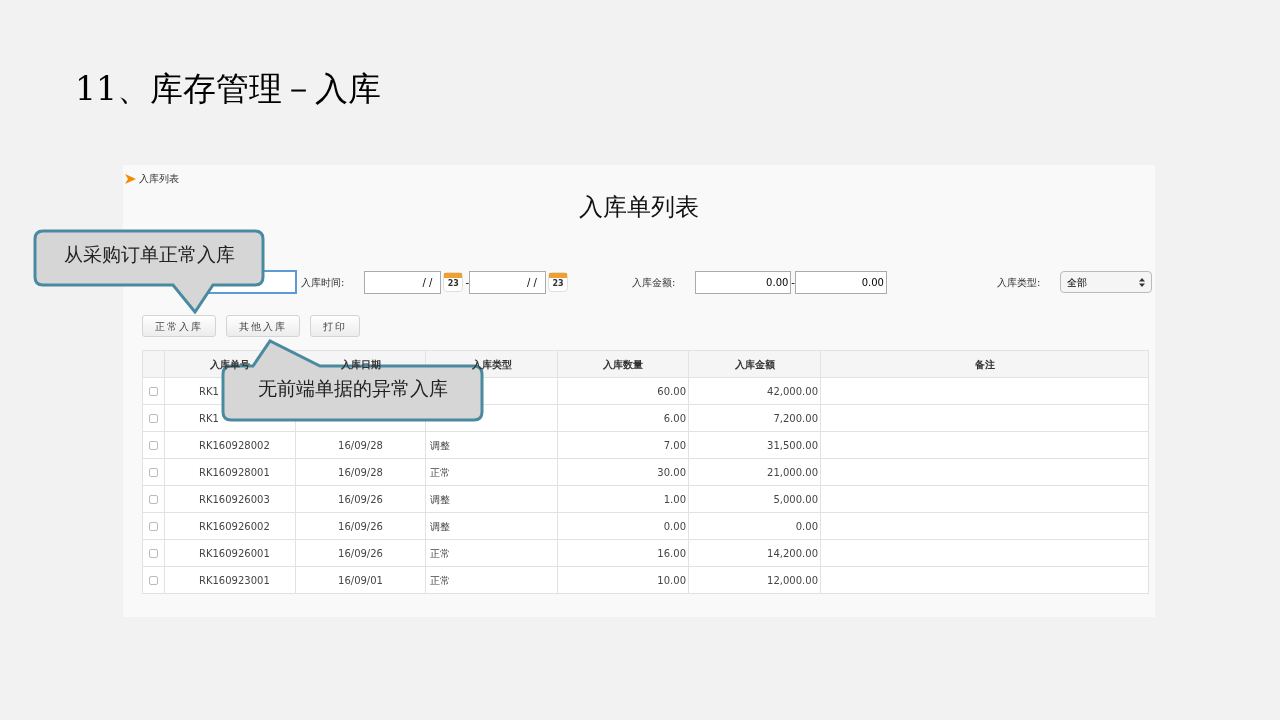  Describe the element at coordinates (671, 580) in the screenshot. I see `table-cell: 10.00` at that location.